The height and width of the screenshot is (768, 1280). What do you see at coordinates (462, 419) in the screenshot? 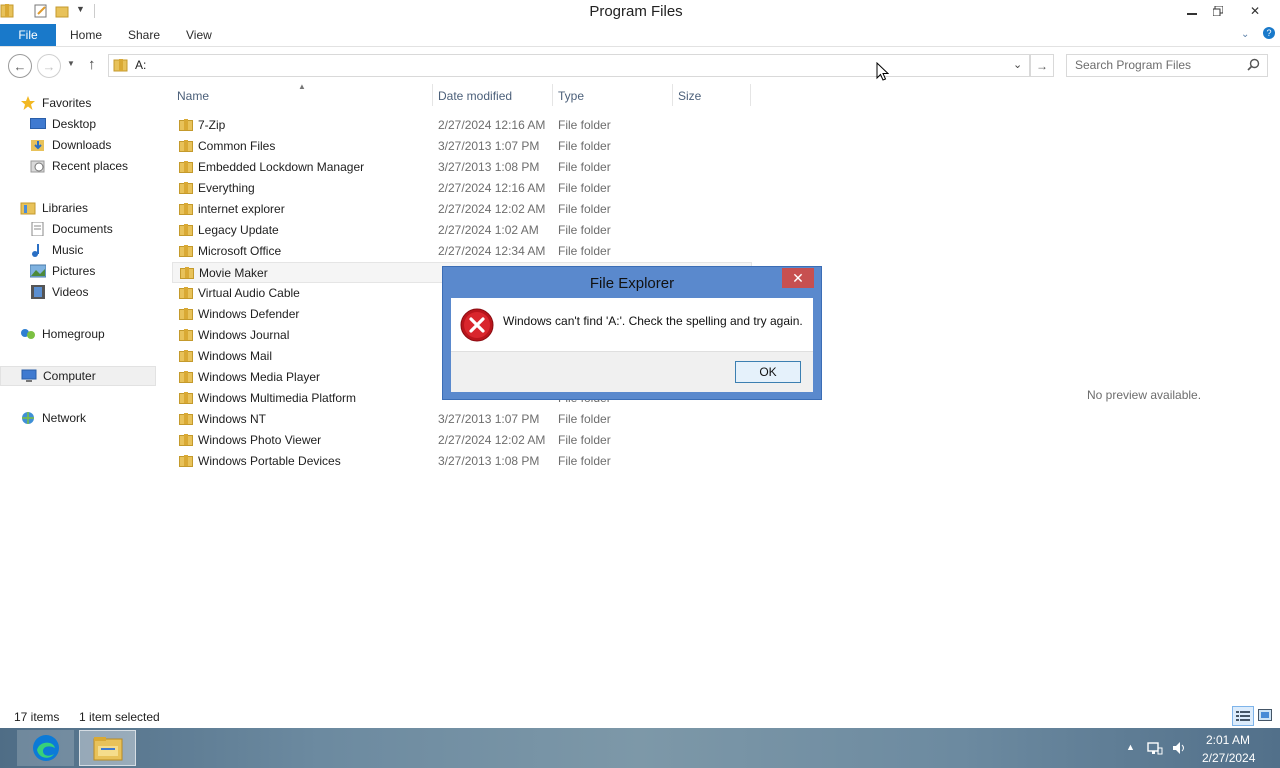
I see `file-row: Windows NT 3/27/2013 1:07 PM File folder` at bounding box center [462, 419].